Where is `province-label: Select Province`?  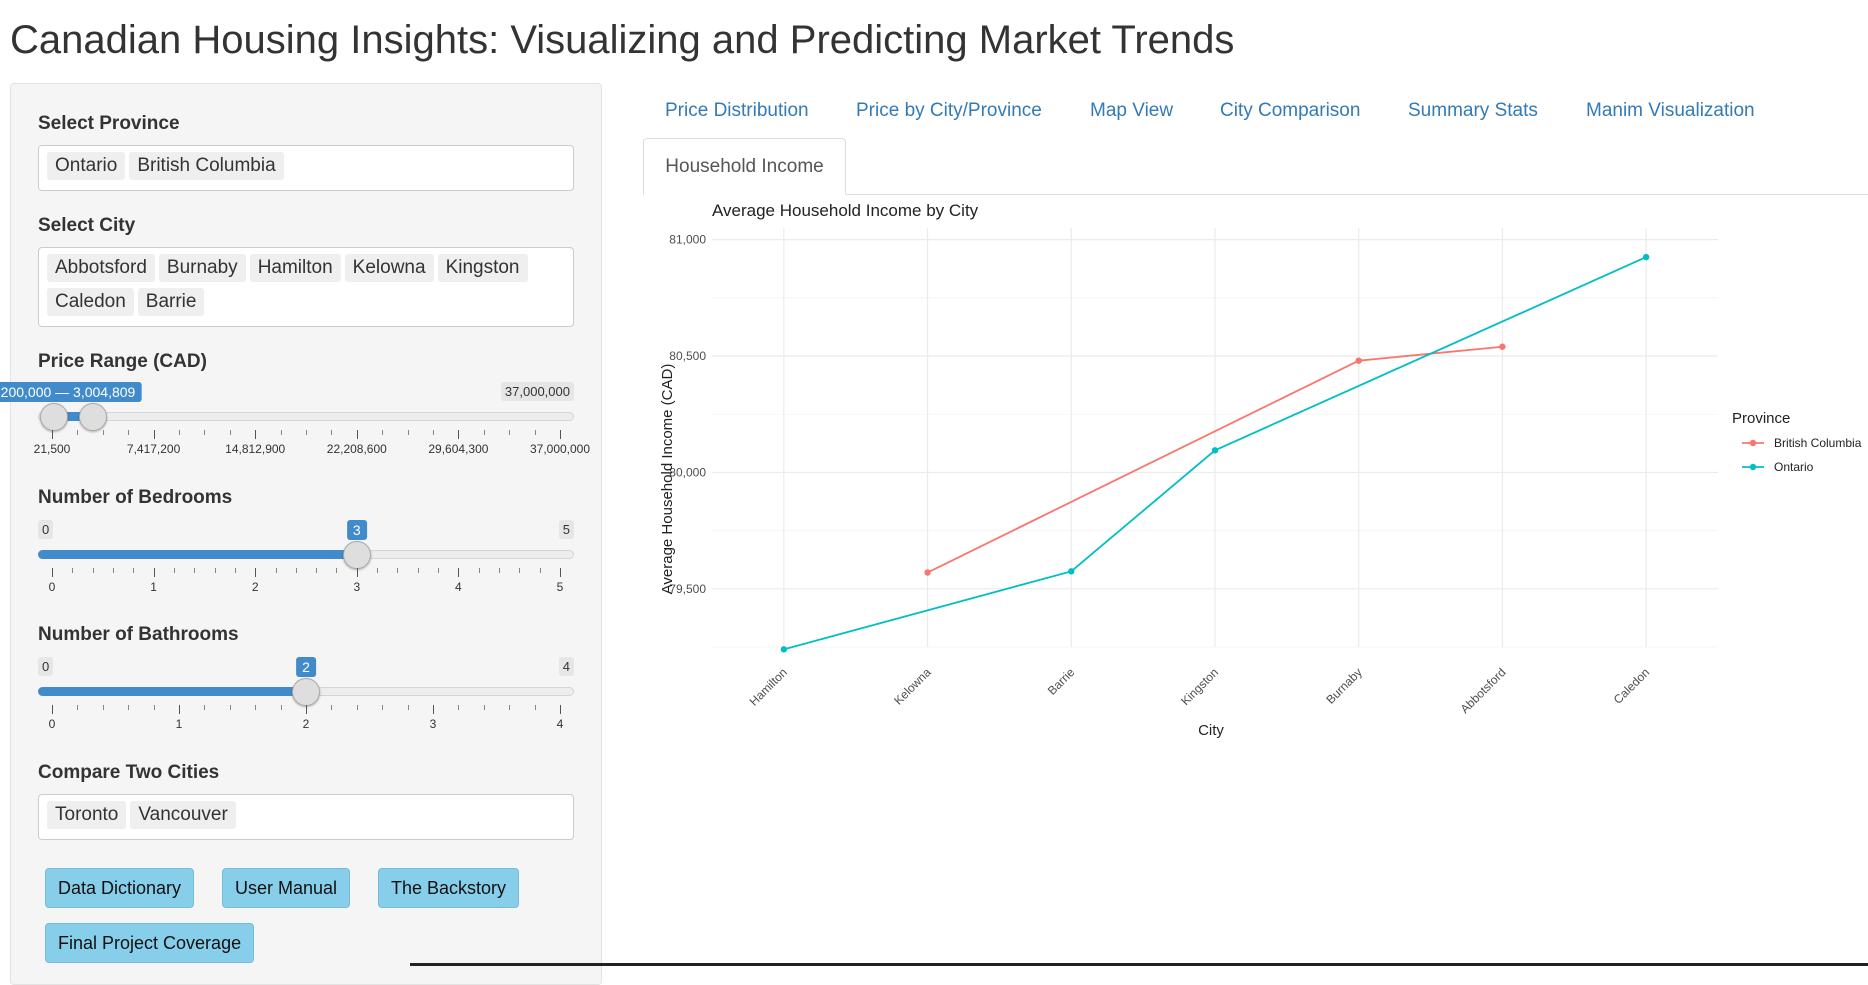
province-label: Select Province is located at coordinates (109, 123).